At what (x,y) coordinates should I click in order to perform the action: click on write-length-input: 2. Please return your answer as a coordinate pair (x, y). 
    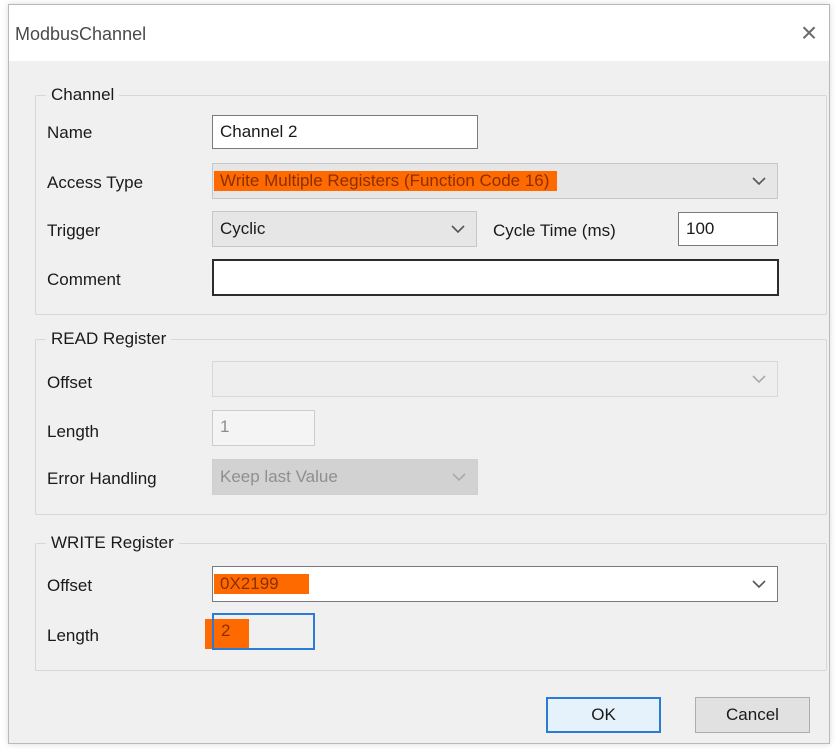
    Looking at the image, I should click on (263, 631).